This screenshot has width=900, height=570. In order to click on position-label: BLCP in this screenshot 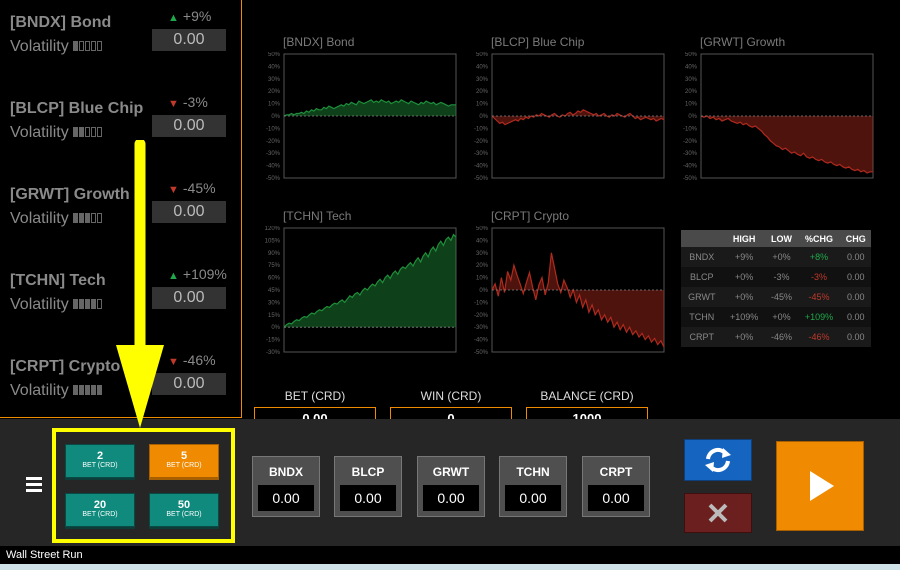, I will do `click(368, 472)`.